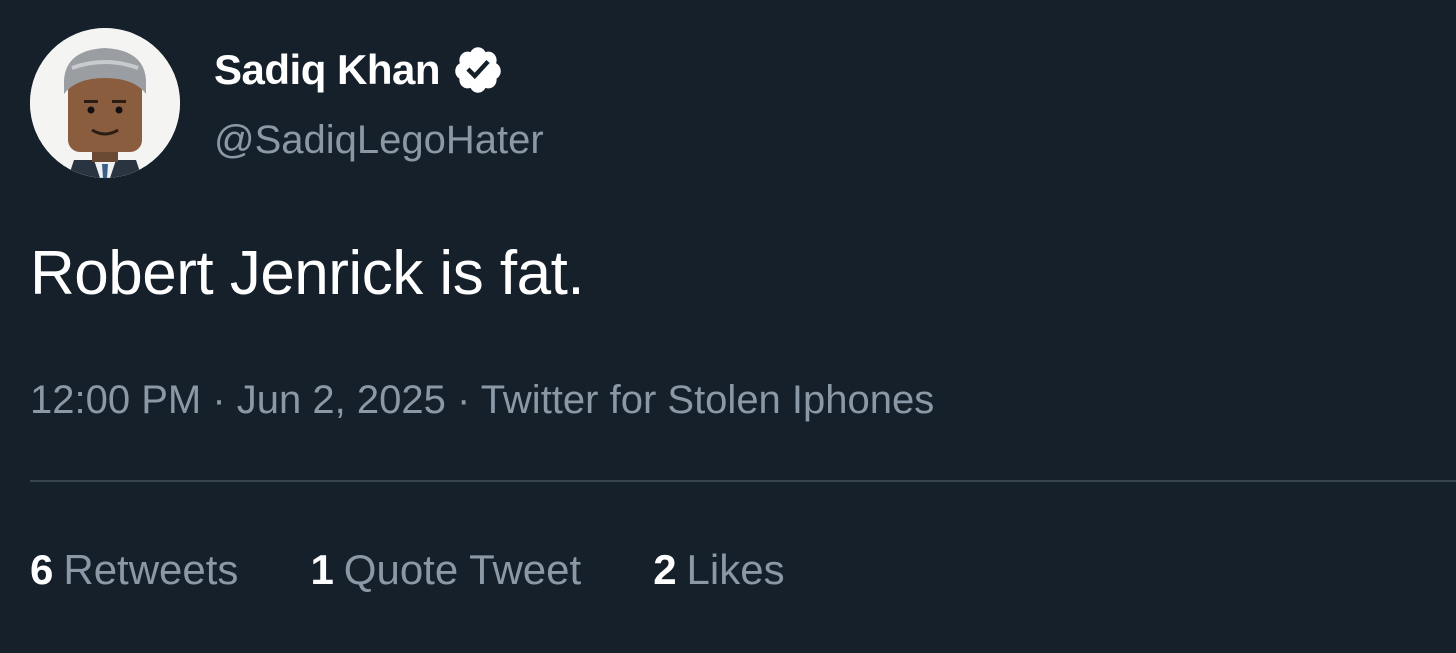 The height and width of the screenshot is (653, 1456). I want to click on retweets-count: 6, so click(42, 569).